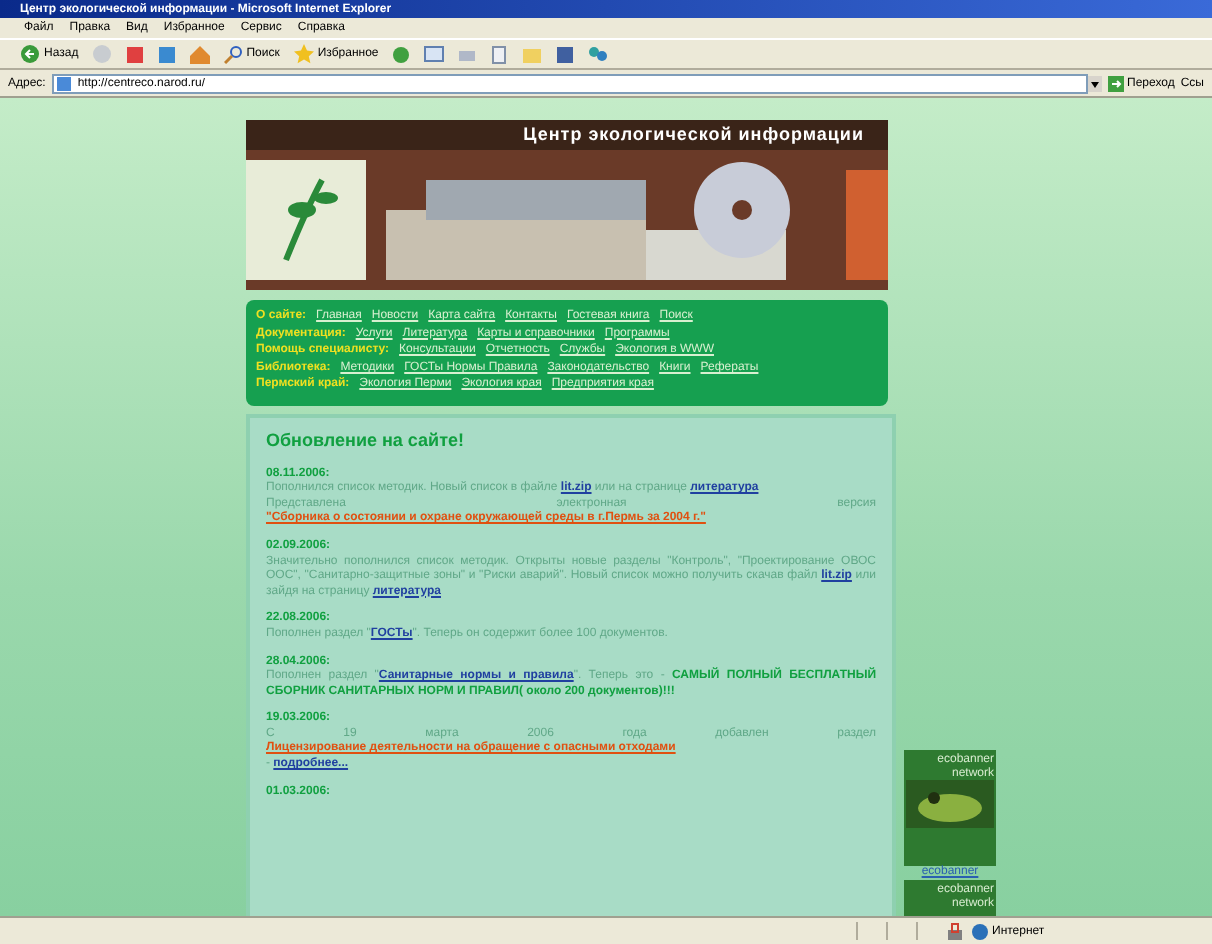 The height and width of the screenshot is (944, 1212). What do you see at coordinates (1115, 83) in the screenshot?
I see `arrow-icon` at bounding box center [1115, 83].